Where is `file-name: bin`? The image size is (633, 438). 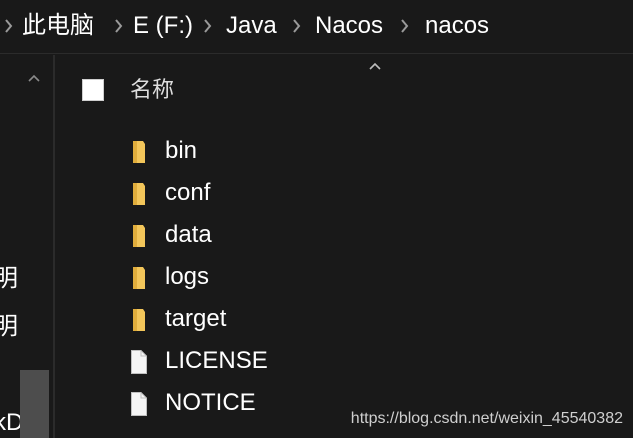 file-name: bin is located at coordinates (181, 150).